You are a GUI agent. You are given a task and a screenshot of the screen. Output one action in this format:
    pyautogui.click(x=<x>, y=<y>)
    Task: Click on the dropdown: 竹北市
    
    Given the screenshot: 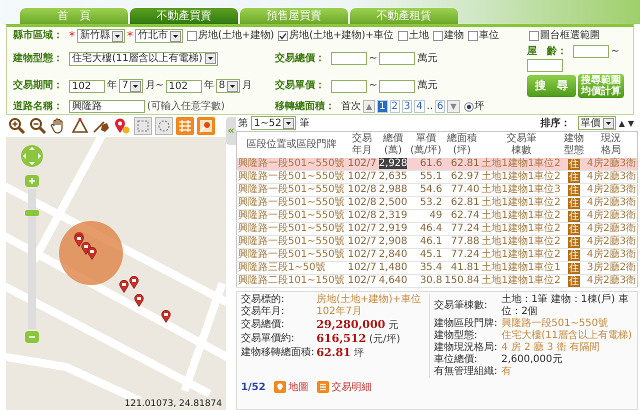 What is the action you would take?
    pyautogui.click(x=159, y=36)
    